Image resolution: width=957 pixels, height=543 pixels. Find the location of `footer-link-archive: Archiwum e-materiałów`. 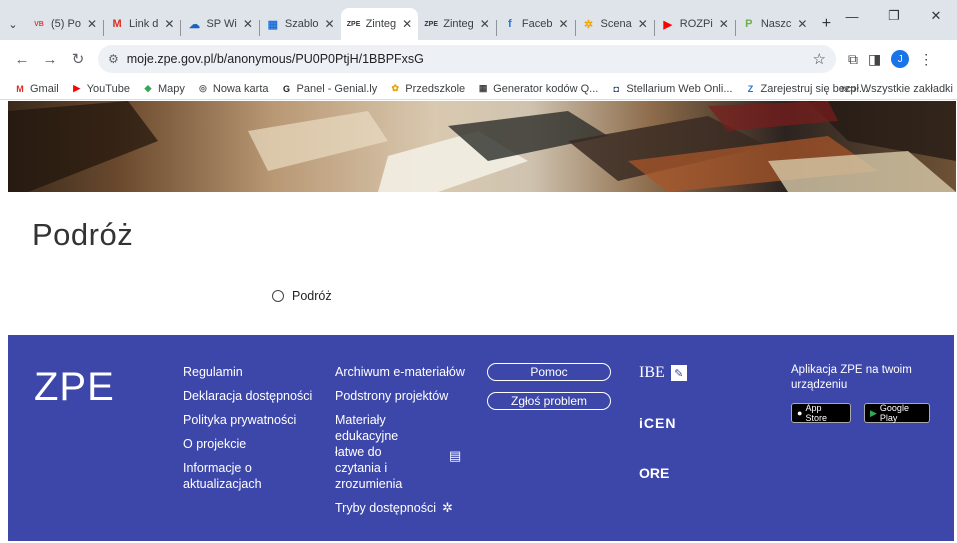

footer-link-archive: Archiwum e-materiałów is located at coordinates (405, 372).